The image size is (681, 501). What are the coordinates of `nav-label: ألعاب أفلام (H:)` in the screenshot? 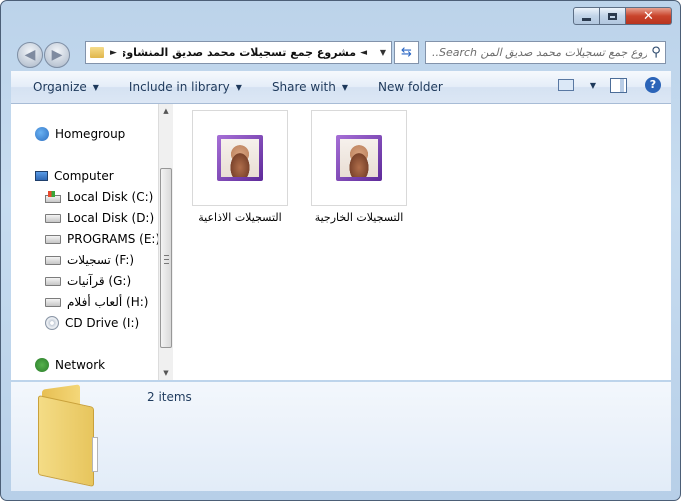 It's located at (108, 302).